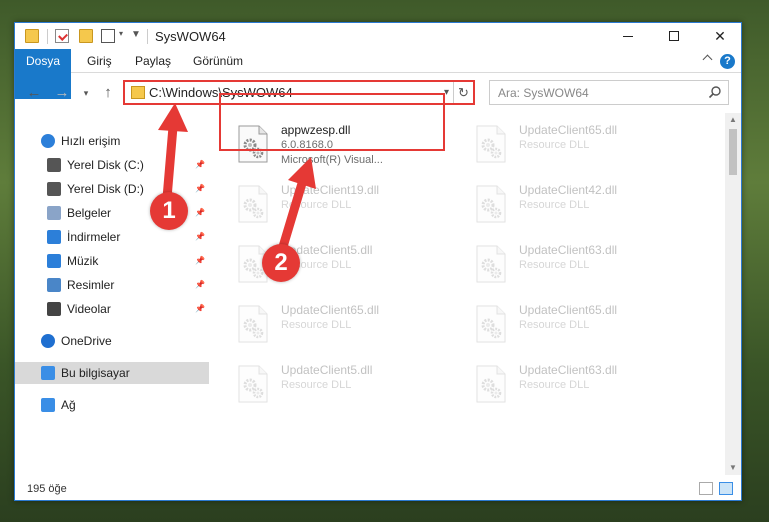 The image size is (769, 522). What do you see at coordinates (86, 36) in the screenshot?
I see `new-folder-icon` at bounding box center [86, 36].